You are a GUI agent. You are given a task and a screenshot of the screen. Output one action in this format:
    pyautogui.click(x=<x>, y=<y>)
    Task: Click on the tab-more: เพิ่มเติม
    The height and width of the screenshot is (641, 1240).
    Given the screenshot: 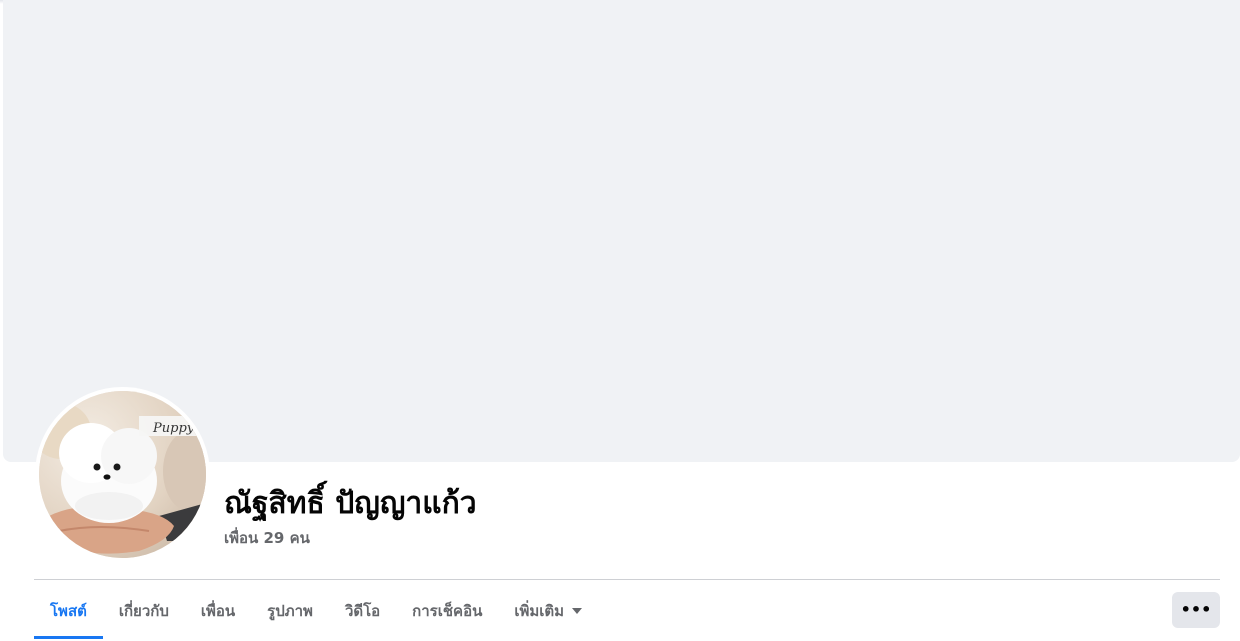 What is the action you would take?
    pyautogui.click(x=548, y=610)
    